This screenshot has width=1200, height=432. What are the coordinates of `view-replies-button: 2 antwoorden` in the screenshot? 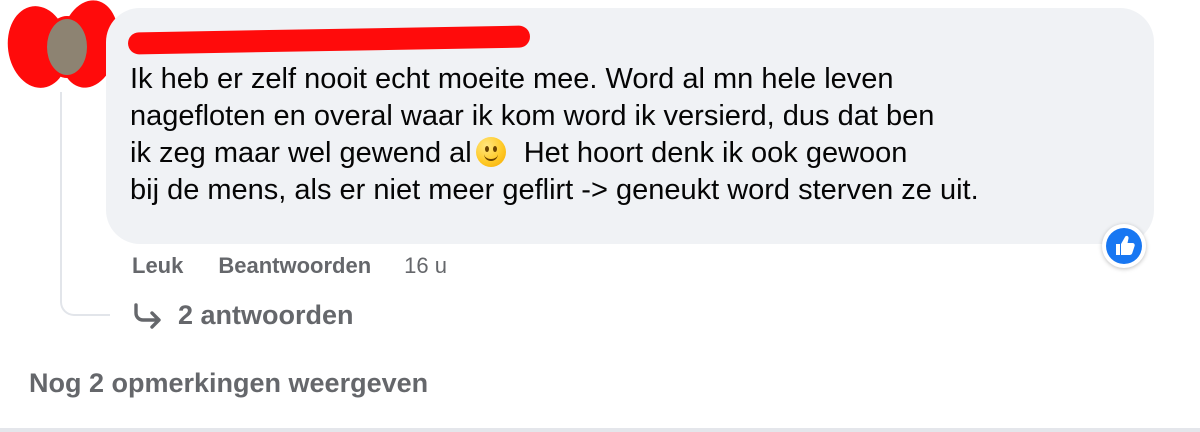 It's located at (243, 315).